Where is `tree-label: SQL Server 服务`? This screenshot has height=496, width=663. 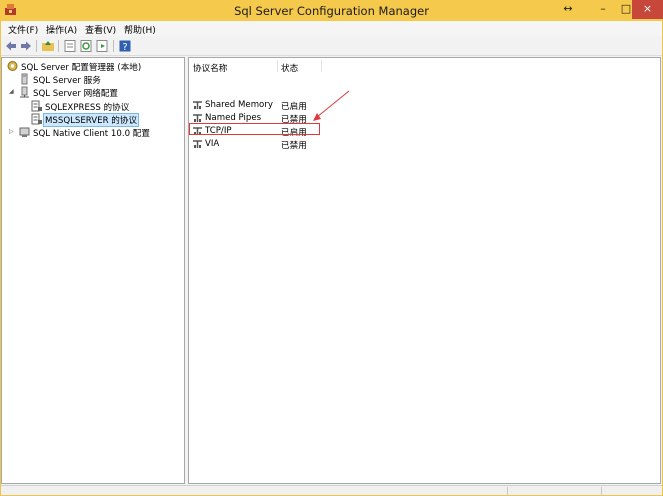 tree-label: SQL Server 服务 is located at coordinates (67, 81).